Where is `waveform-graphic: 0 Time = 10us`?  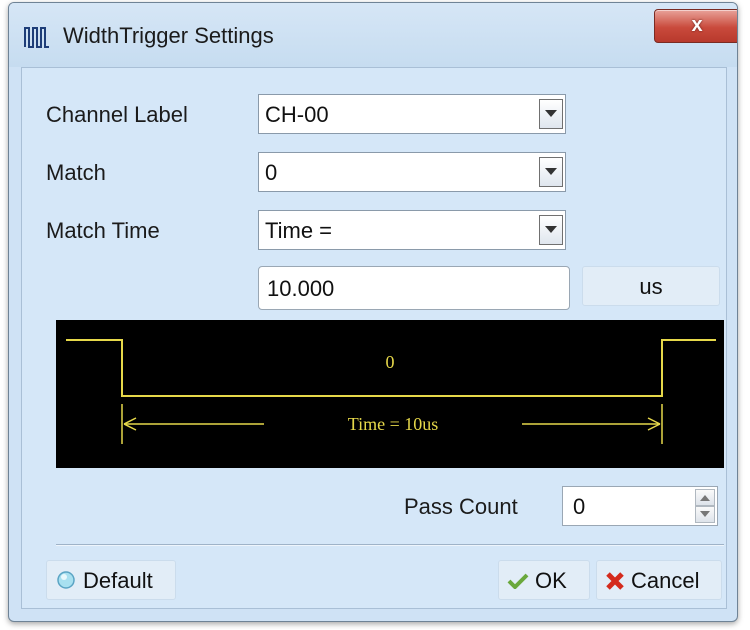
waveform-graphic: 0 Time = 10us is located at coordinates (391, 391).